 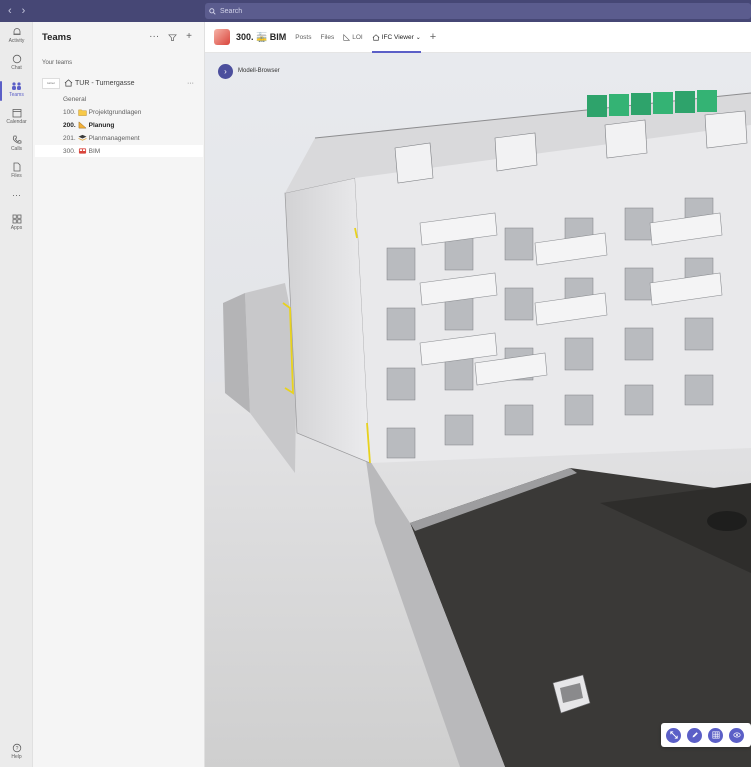 I want to click on ruler-icon, so click(x=347, y=37).